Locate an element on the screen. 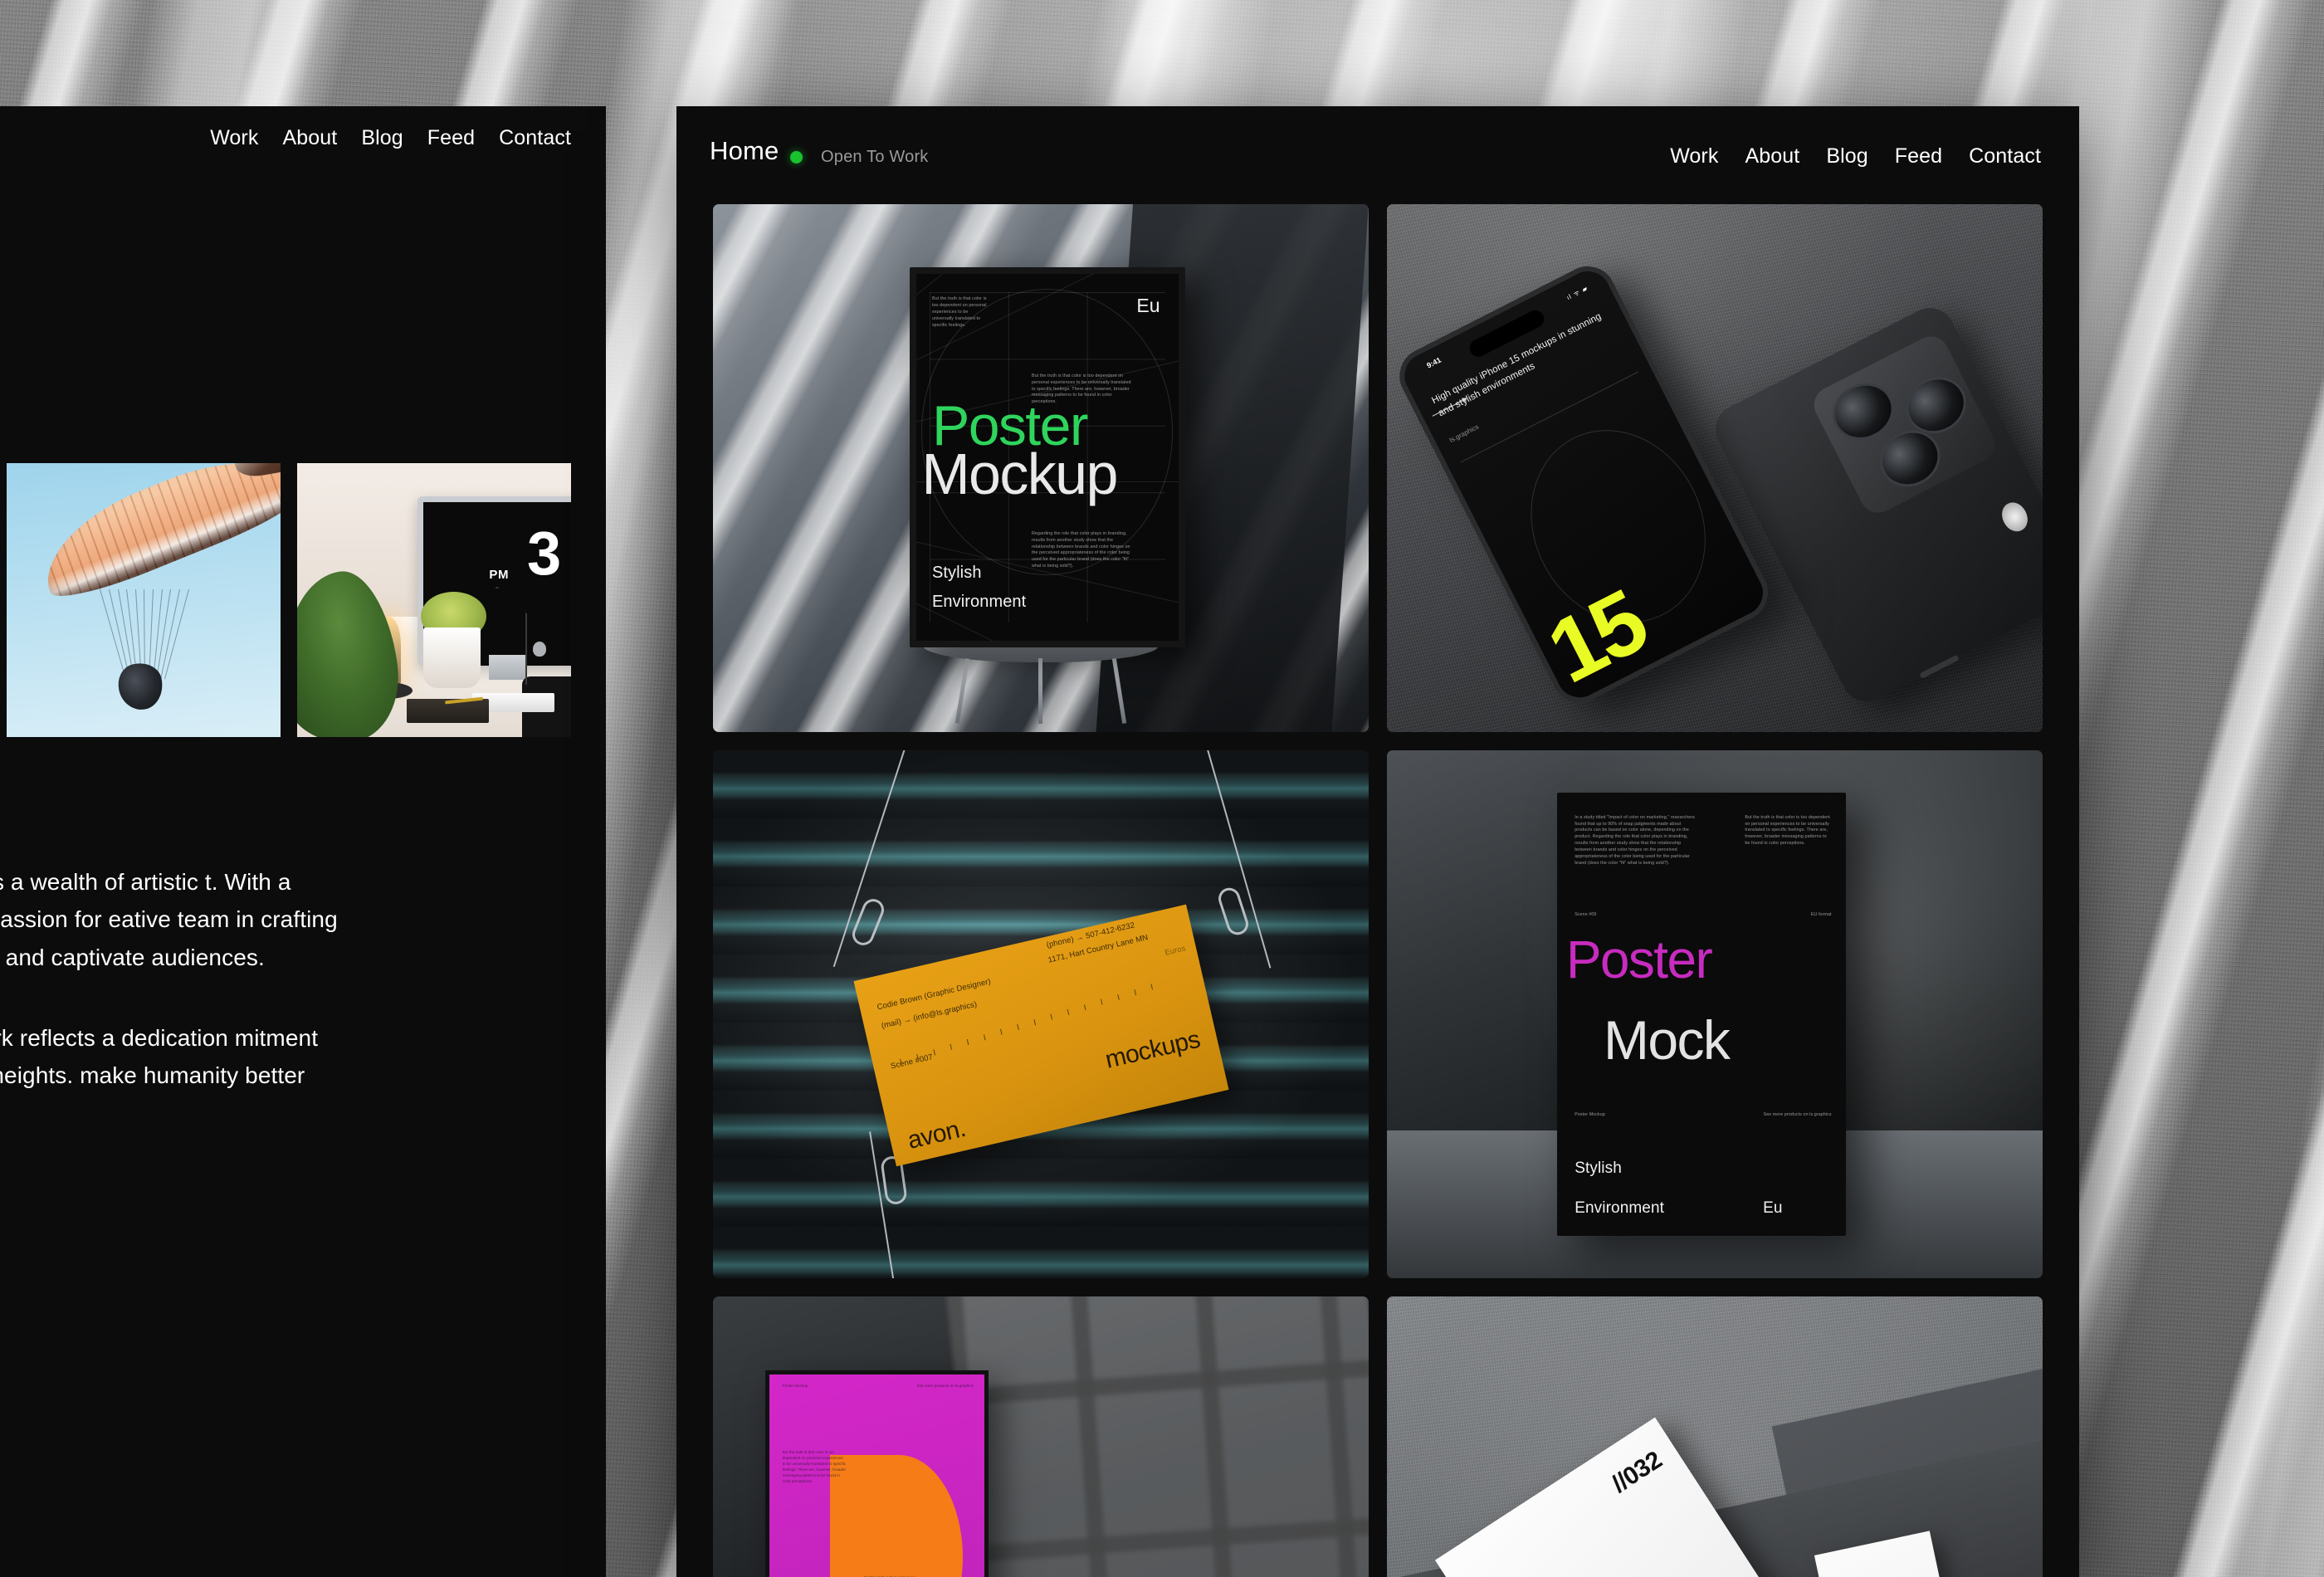  left-nav-item-feed: Feed is located at coordinates (451, 138).